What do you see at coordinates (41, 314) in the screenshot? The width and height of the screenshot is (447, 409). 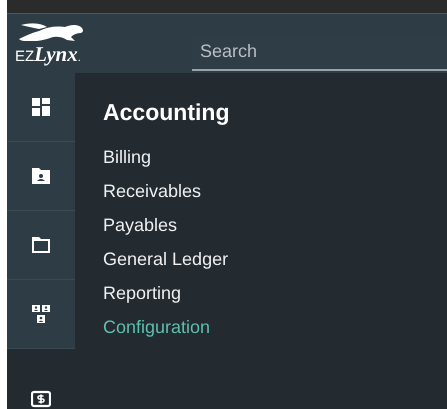 I see `org-chart-icon` at bounding box center [41, 314].